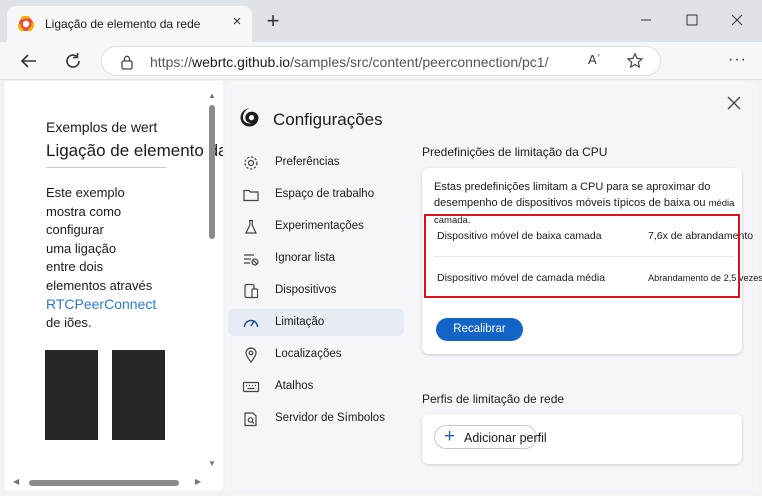  What do you see at coordinates (127, 62) in the screenshot?
I see `lock-icon` at bounding box center [127, 62].